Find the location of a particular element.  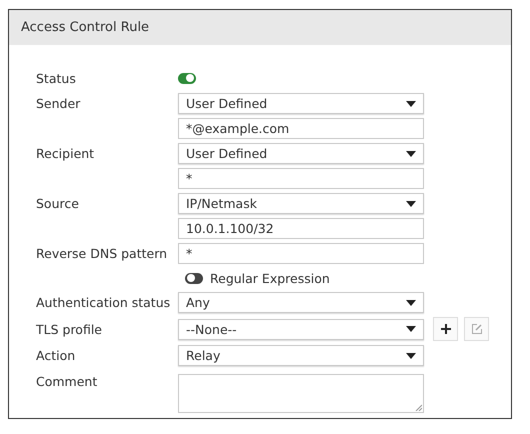

dropdown: Relay is located at coordinates (301, 355).